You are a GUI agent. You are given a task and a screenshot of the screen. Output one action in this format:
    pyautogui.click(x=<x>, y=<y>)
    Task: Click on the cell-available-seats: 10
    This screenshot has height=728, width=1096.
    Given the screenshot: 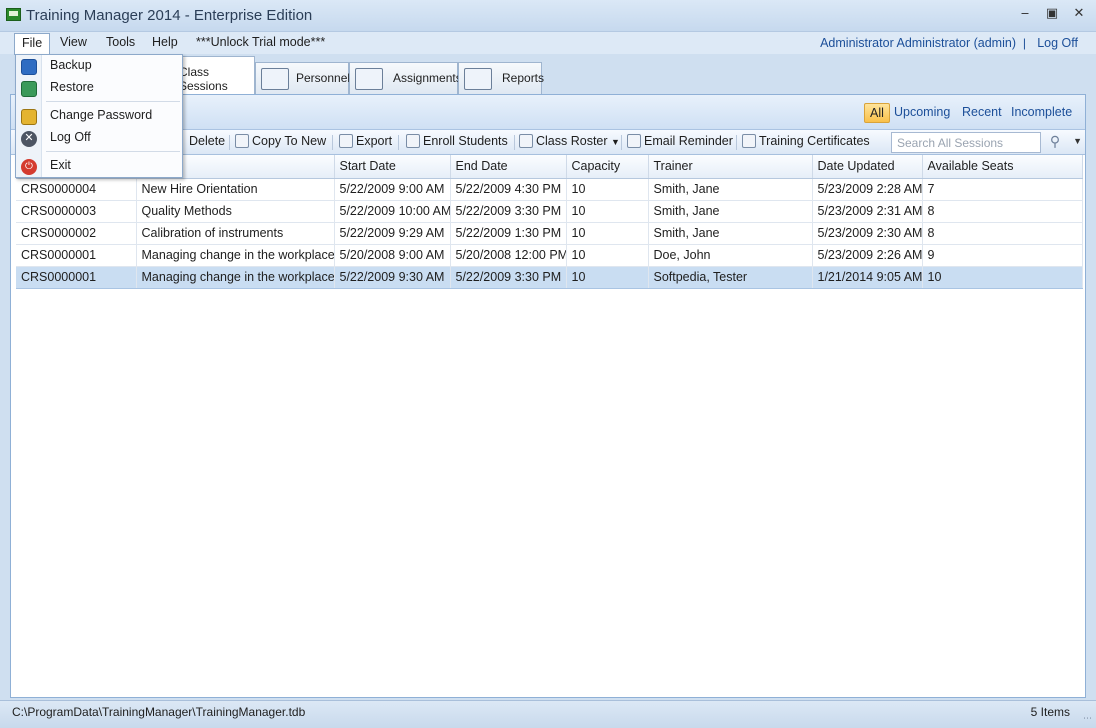 What is the action you would take?
    pyautogui.click(x=1002, y=277)
    